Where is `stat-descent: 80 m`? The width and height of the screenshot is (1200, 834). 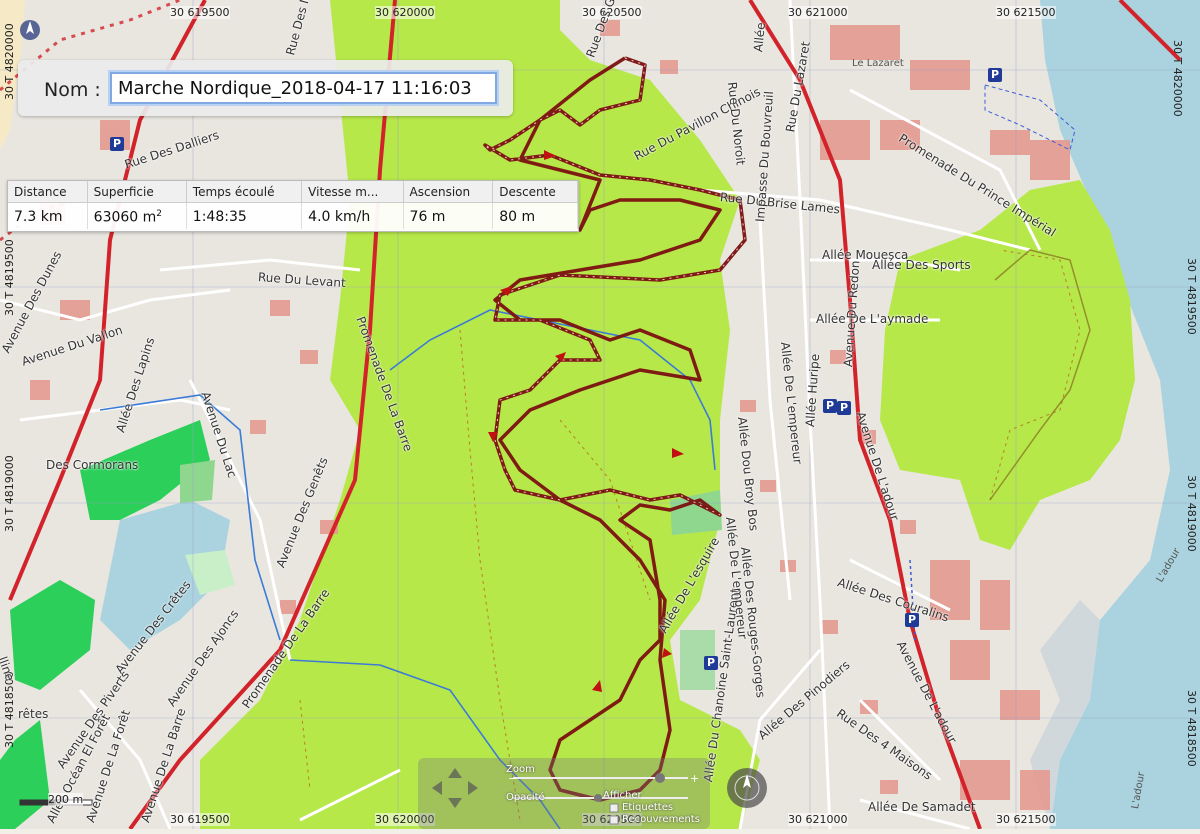 stat-descent: 80 m is located at coordinates (535, 215).